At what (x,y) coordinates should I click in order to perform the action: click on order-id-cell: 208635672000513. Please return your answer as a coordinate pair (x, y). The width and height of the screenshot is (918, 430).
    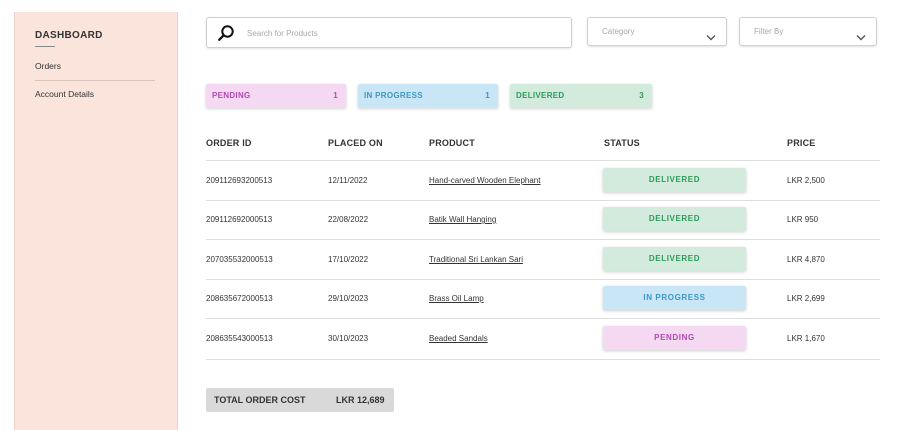
    Looking at the image, I should click on (239, 298).